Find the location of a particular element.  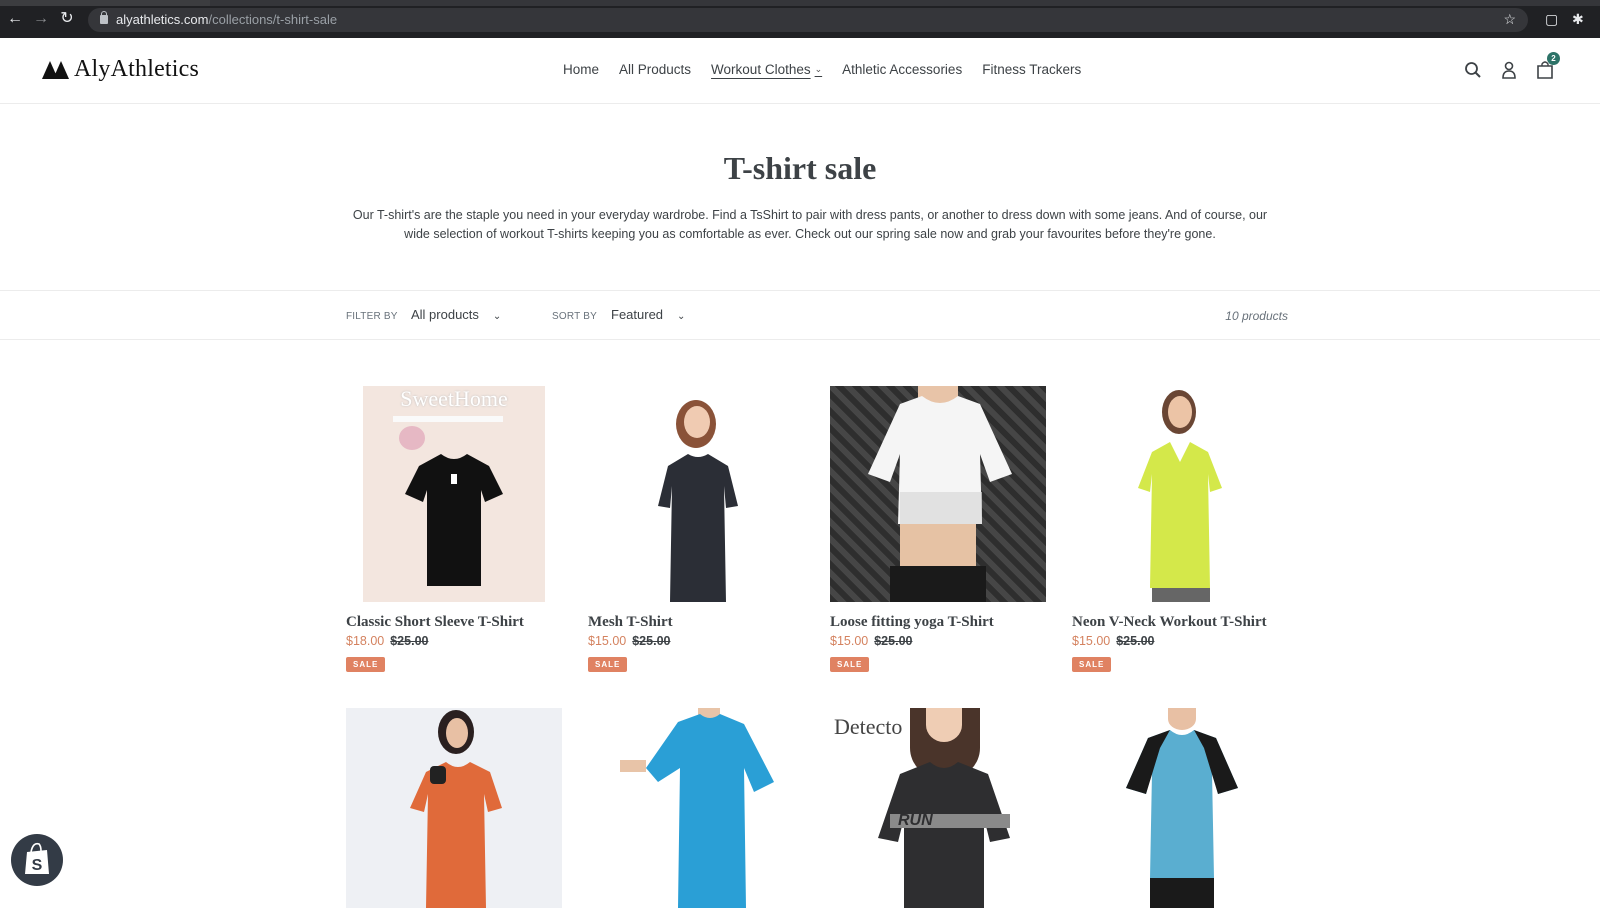

mesh-tshirt is located at coordinates (698, 528).